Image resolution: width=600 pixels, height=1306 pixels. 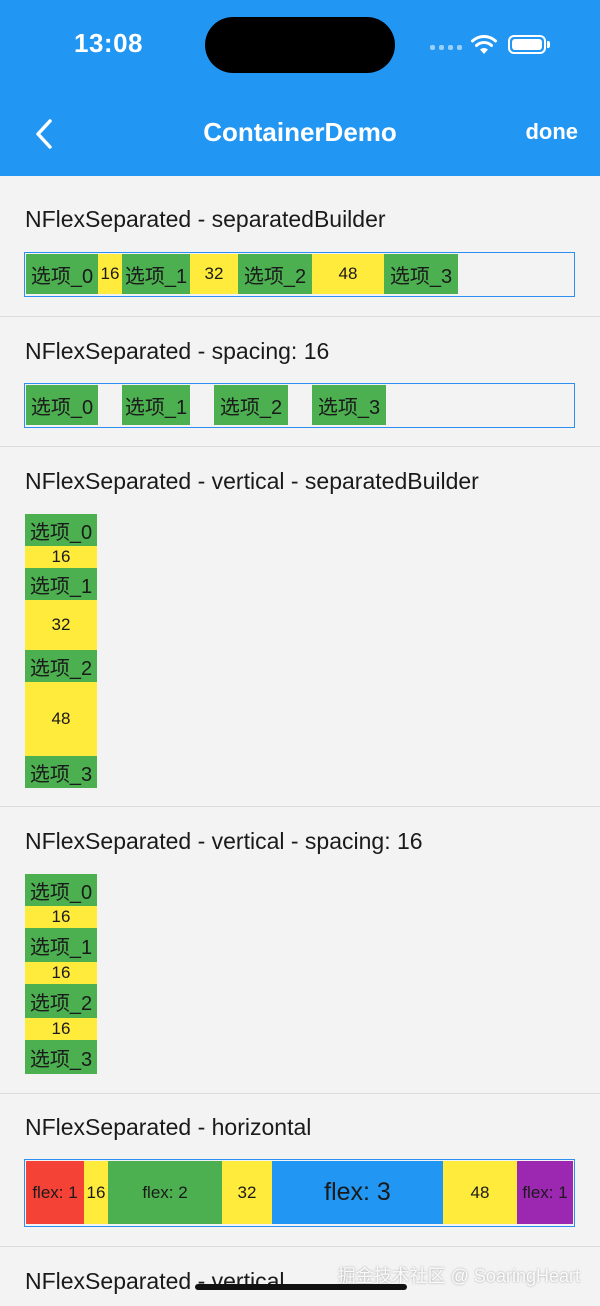 I want to click on section-title: NFlexSeparated - vertical - spacing: 16, so click(x=224, y=841).